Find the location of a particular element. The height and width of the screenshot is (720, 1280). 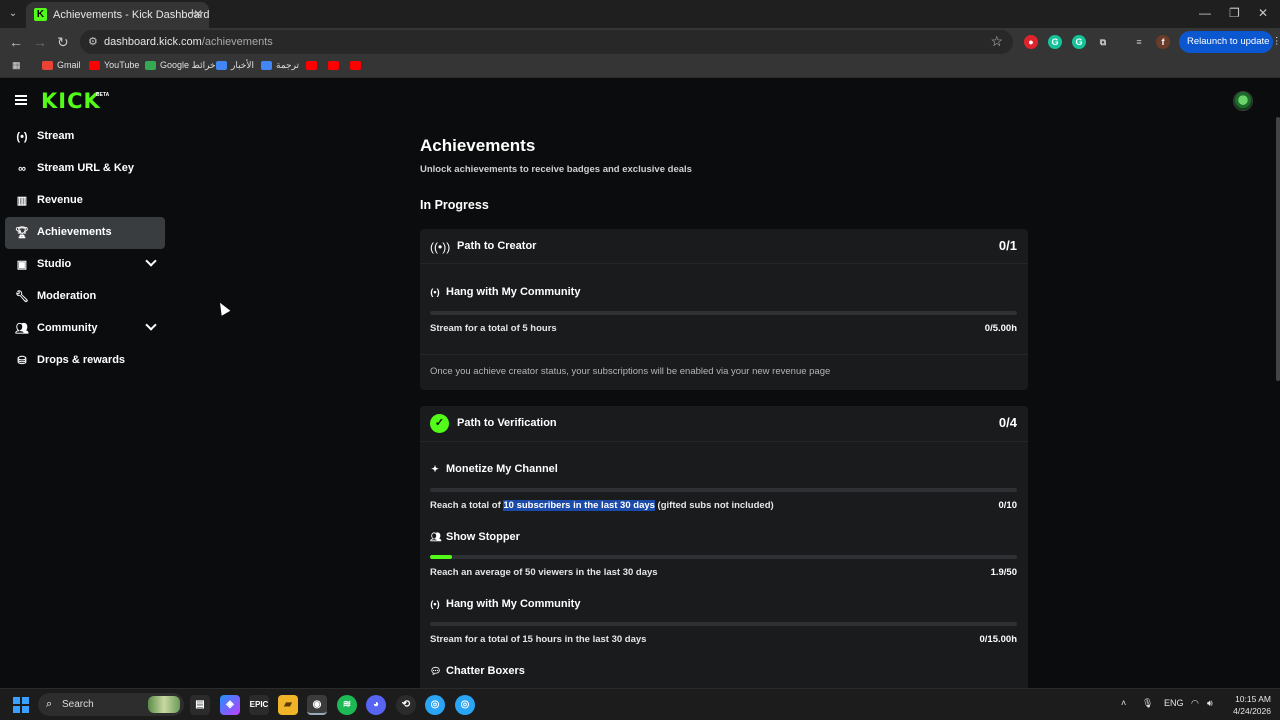

sidebar-item-label: Stream URL & Key is located at coordinates (85, 168).